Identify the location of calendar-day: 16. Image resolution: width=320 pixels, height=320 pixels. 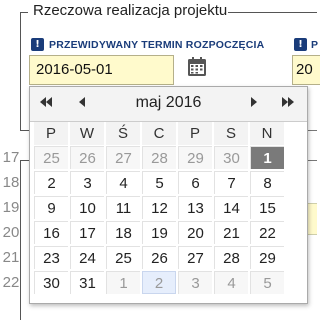
(51, 232).